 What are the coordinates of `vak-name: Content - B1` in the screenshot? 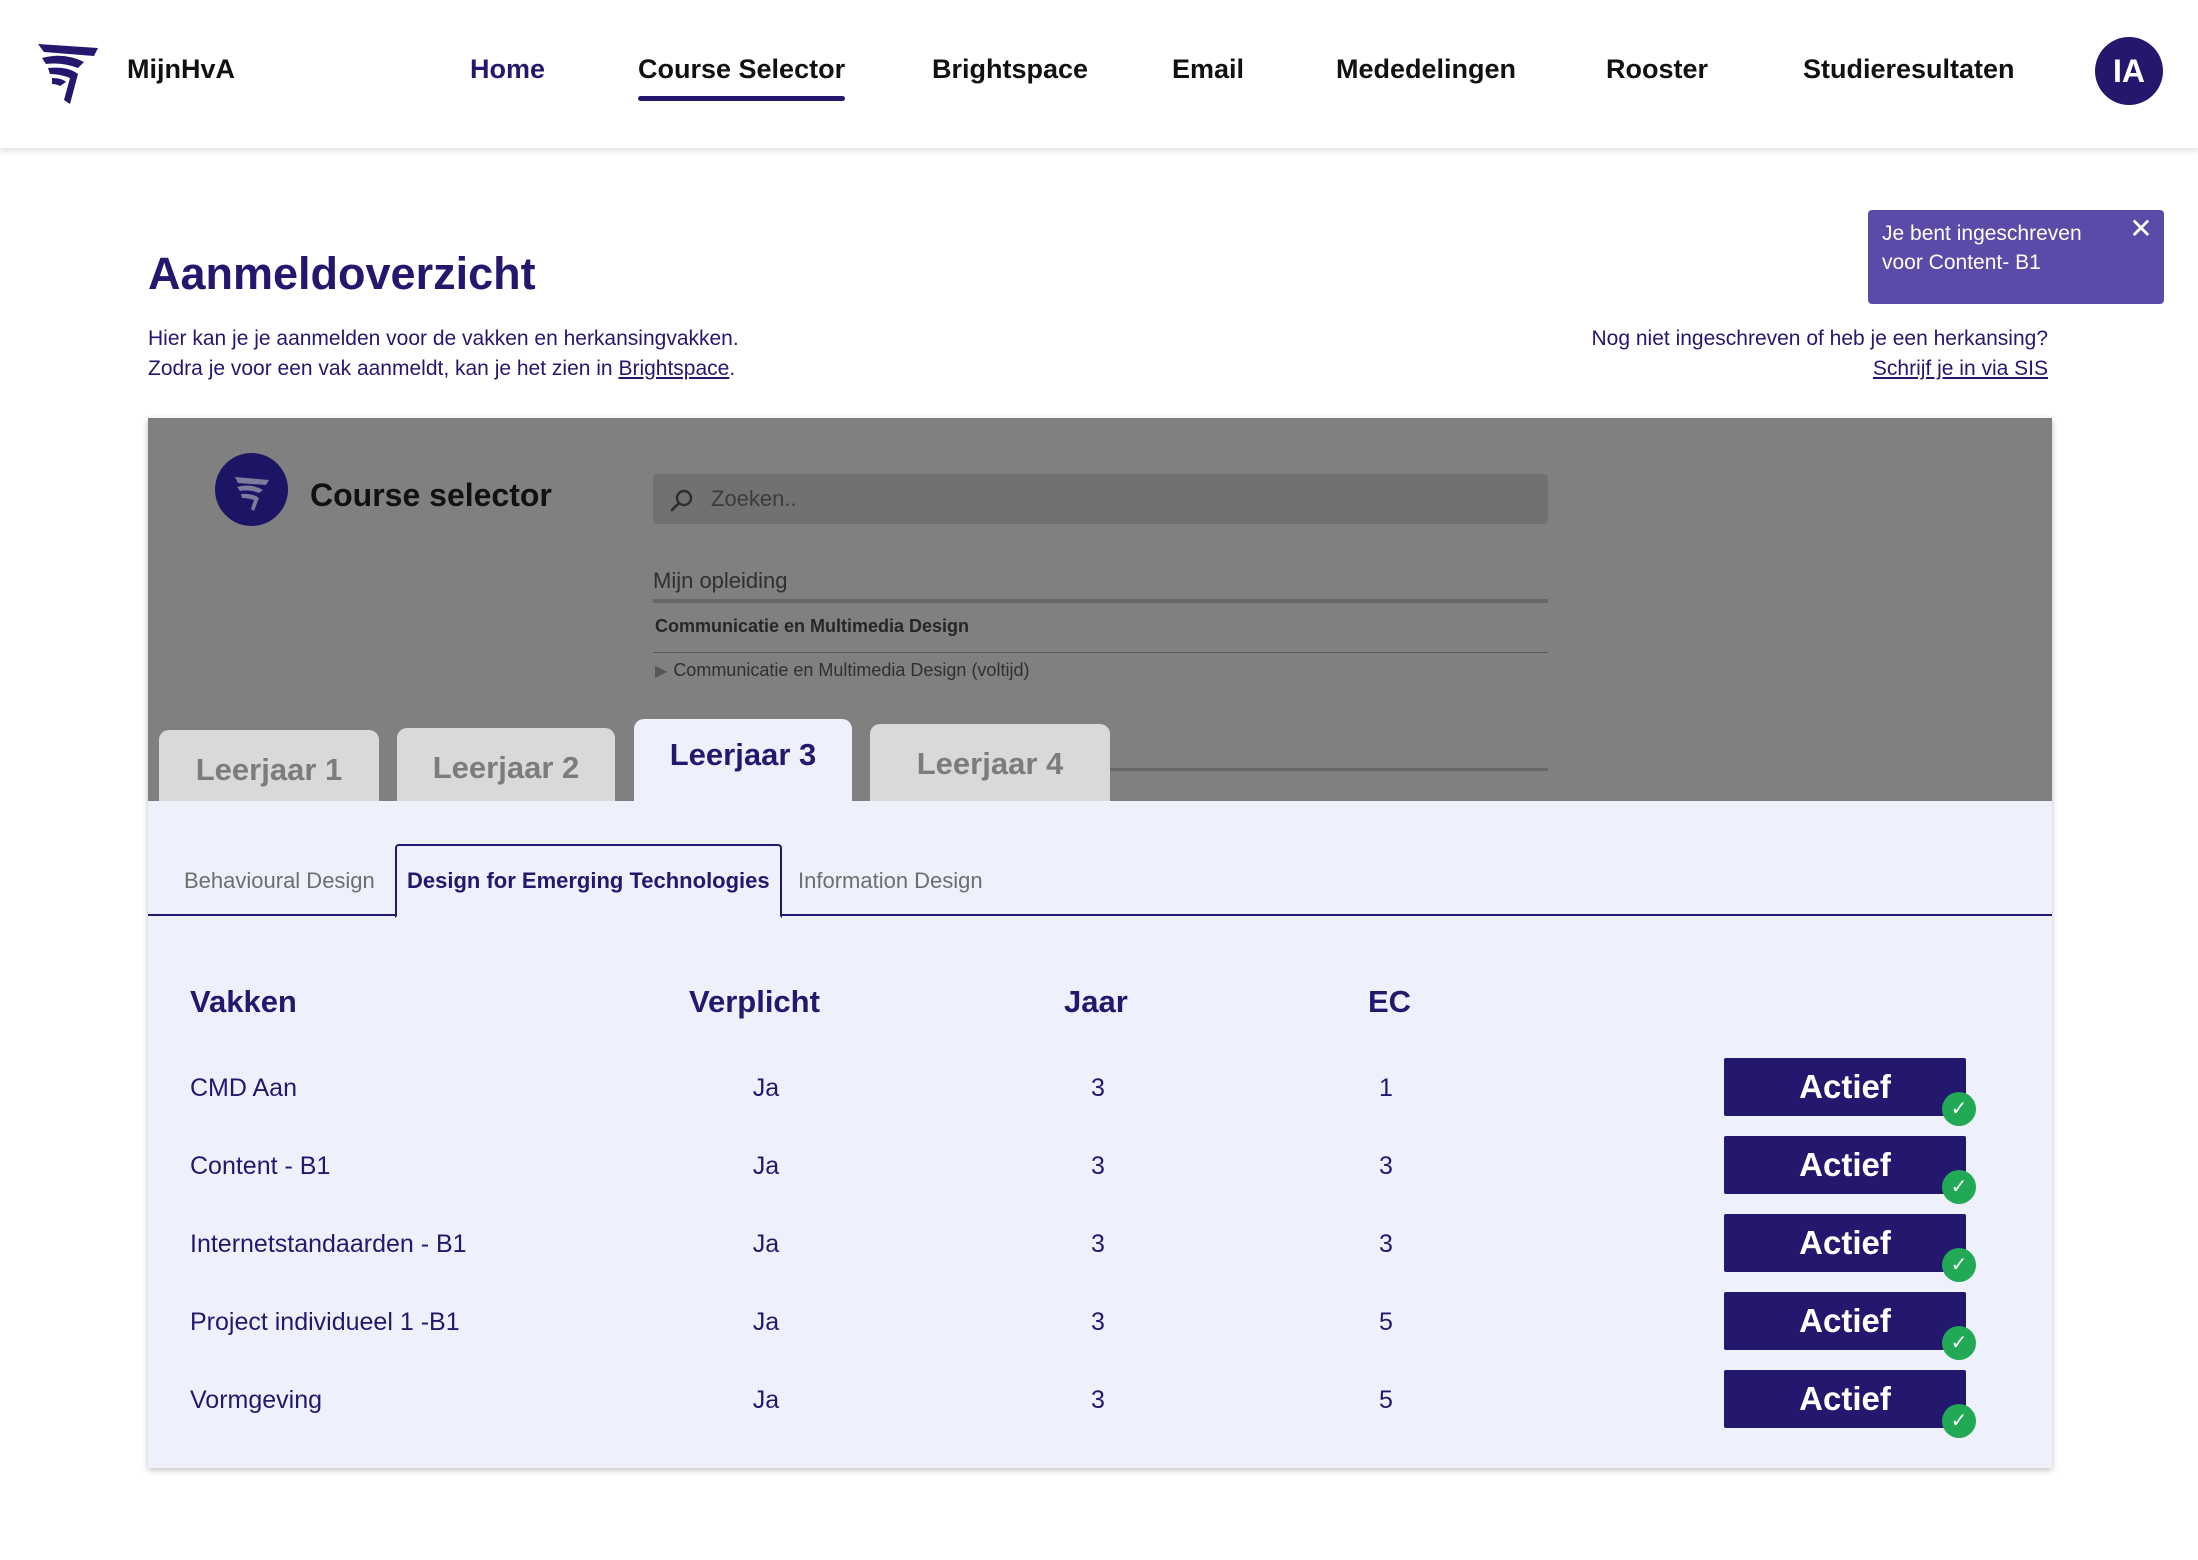 It's located at (260, 1166).